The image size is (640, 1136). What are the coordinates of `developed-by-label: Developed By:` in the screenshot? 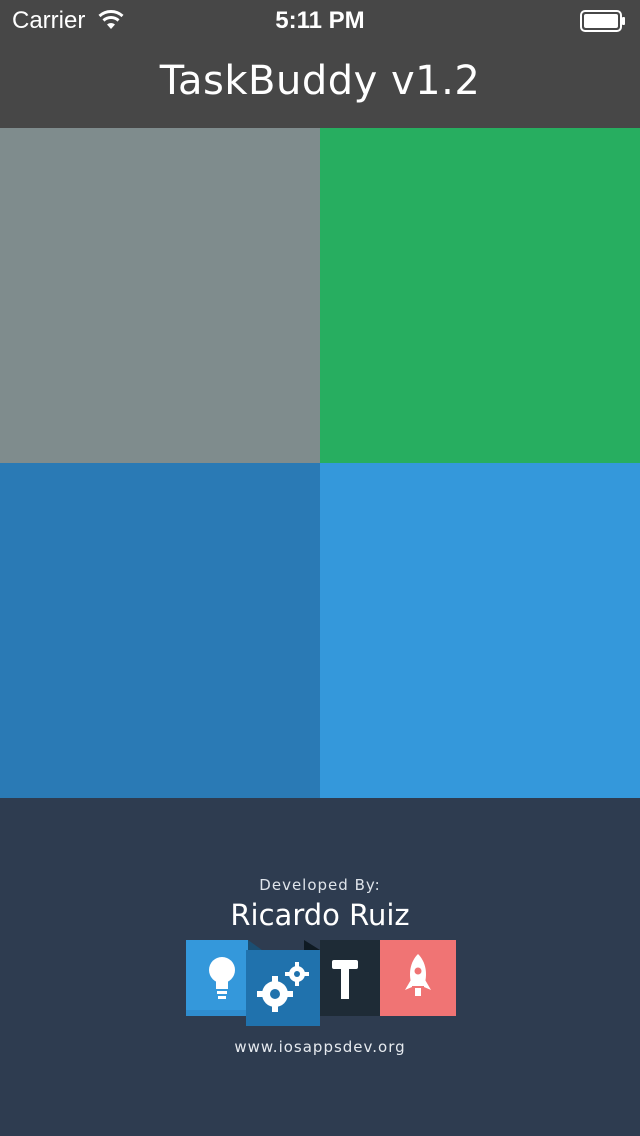 It's located at (320, 885).